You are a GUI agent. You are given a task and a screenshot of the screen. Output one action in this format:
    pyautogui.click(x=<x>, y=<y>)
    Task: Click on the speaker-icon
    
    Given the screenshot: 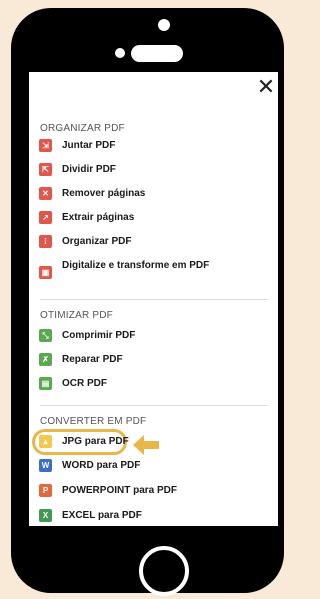 What is the action you would take?
    pyautogui.click(x=157, y=53)
    